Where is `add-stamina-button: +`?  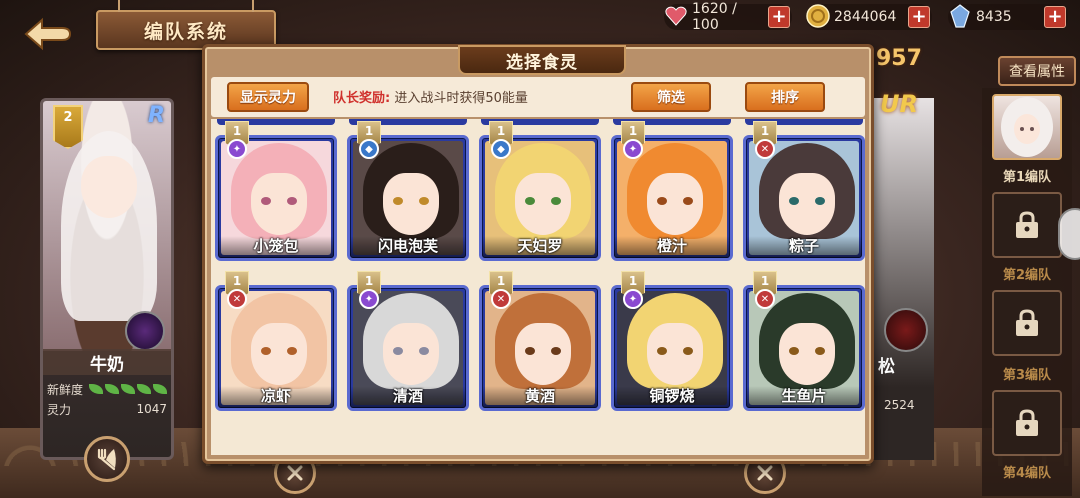 add-stamina-button: + is located at coordinates (779, 17).